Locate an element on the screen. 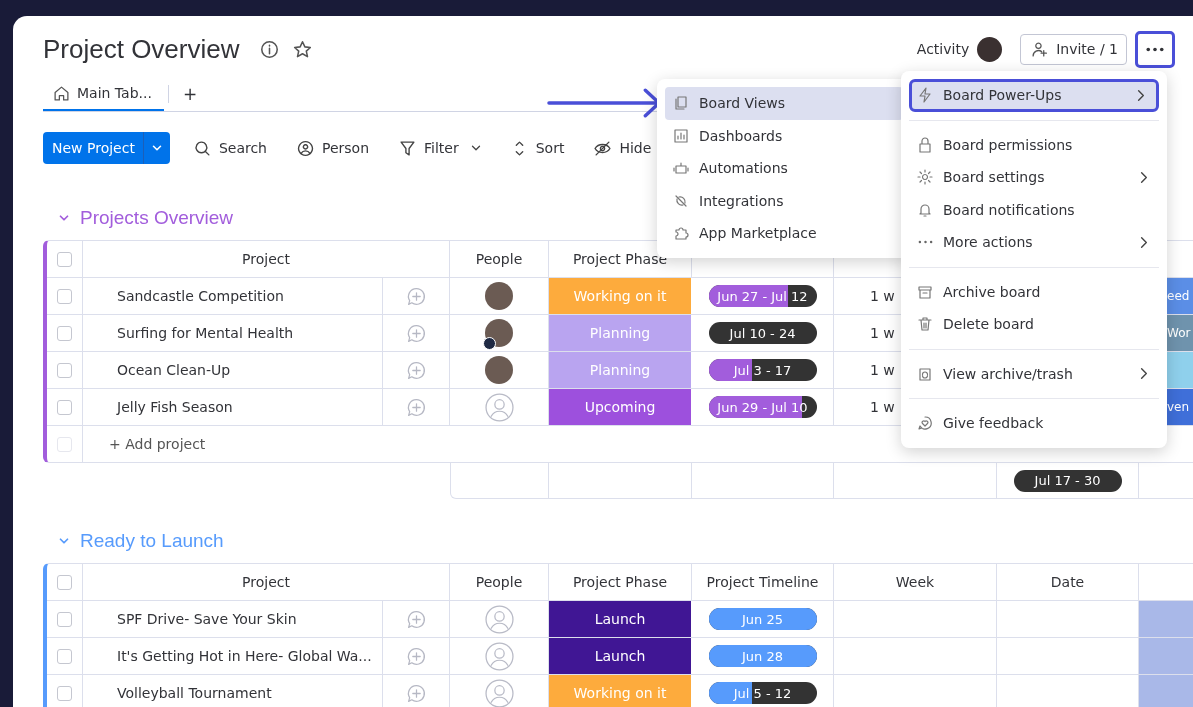  search-button: Search is located at coordinates (230, 148).